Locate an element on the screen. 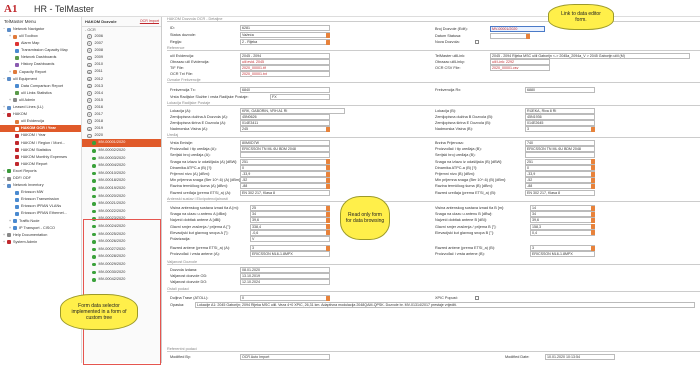  nav-item: History Dashboards is located at coordinates (40, 64).